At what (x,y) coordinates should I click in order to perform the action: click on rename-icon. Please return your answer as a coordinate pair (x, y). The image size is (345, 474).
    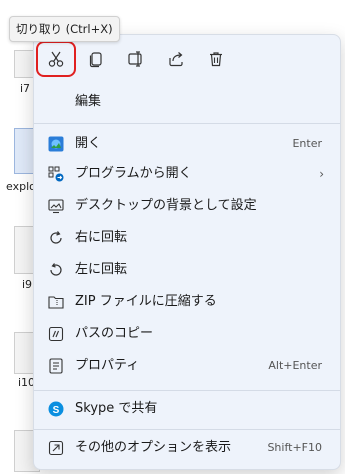
    Looking at the image, I should click on (135, 59).